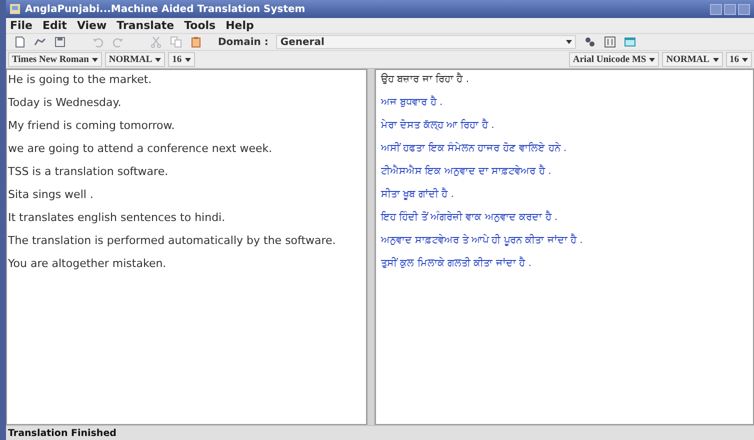 The image size is (754, 440). Describe the element at coordinates (412, 102) in the screenshot. I see `translated-sentence: ਅਜ ਬੁਧਵਾਰ ਹੈ .` at that location.